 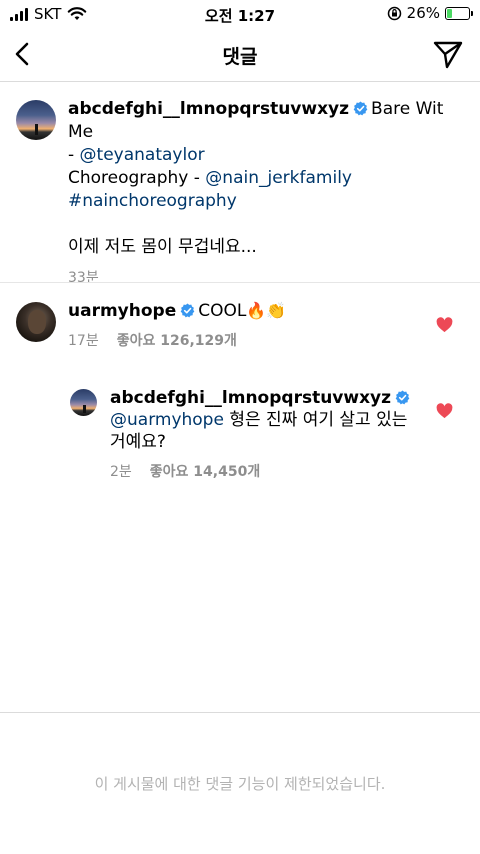 I want to click on paper-plane-icon, so click(x=448, y=54).